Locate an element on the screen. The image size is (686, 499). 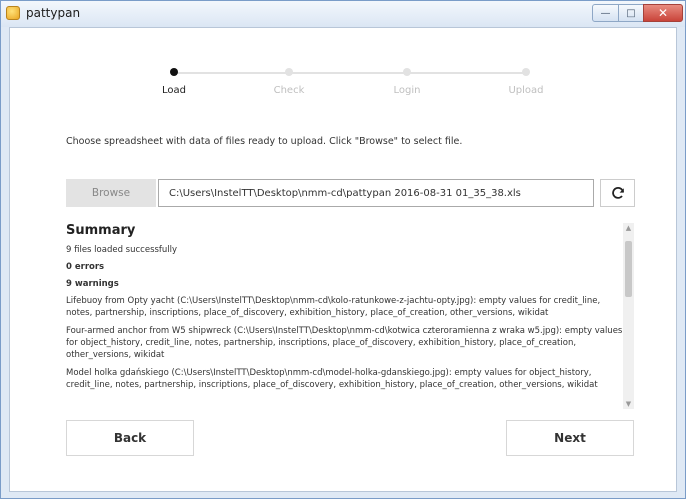
step-dot-login is located at coordinates (407, 72).